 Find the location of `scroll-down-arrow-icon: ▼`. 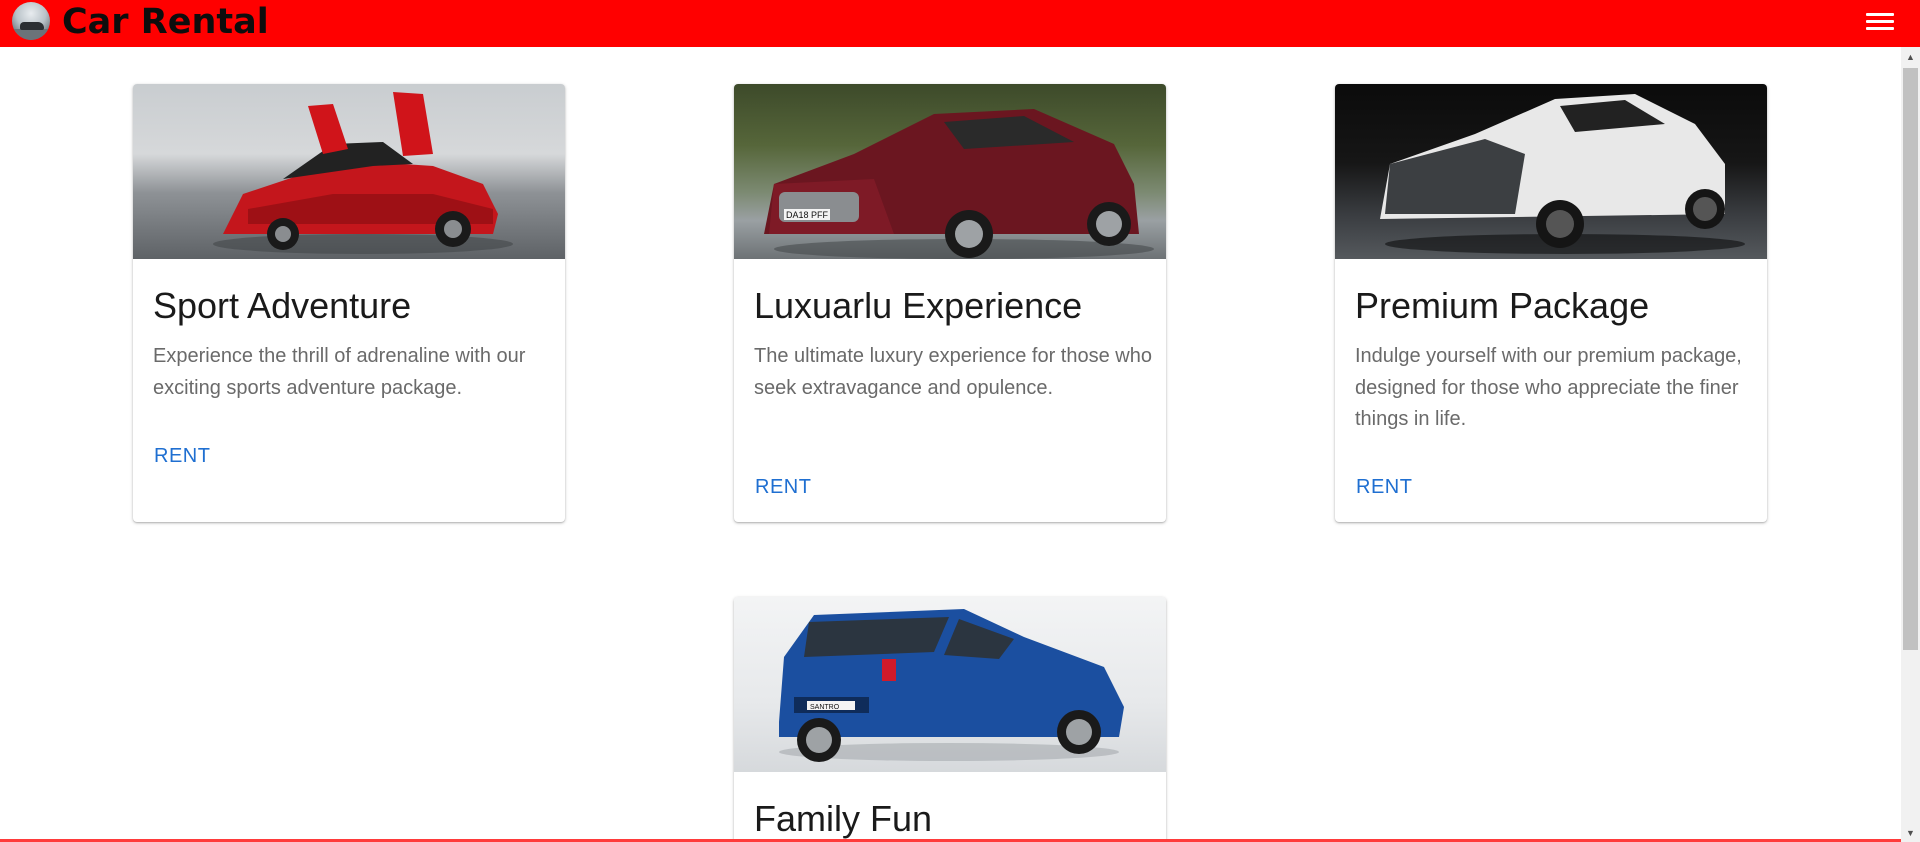

scroll-down-arrow-icon: ▼ is located at coordinates (1910, 832).